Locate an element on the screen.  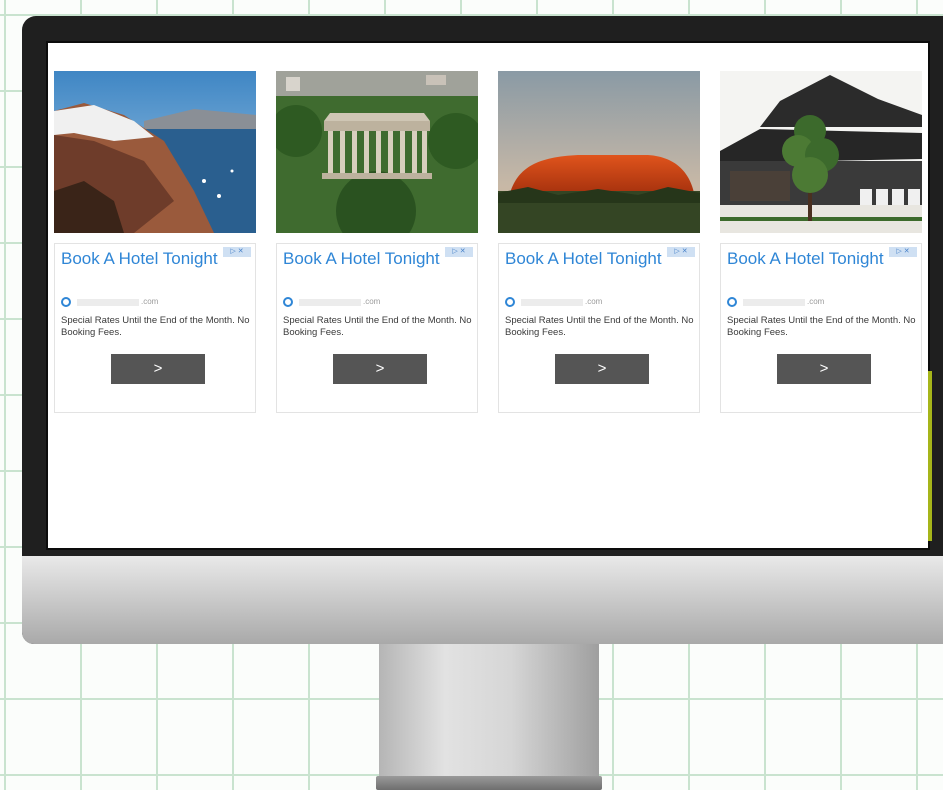
ad-image-temple is located at coordinates (377, 152).